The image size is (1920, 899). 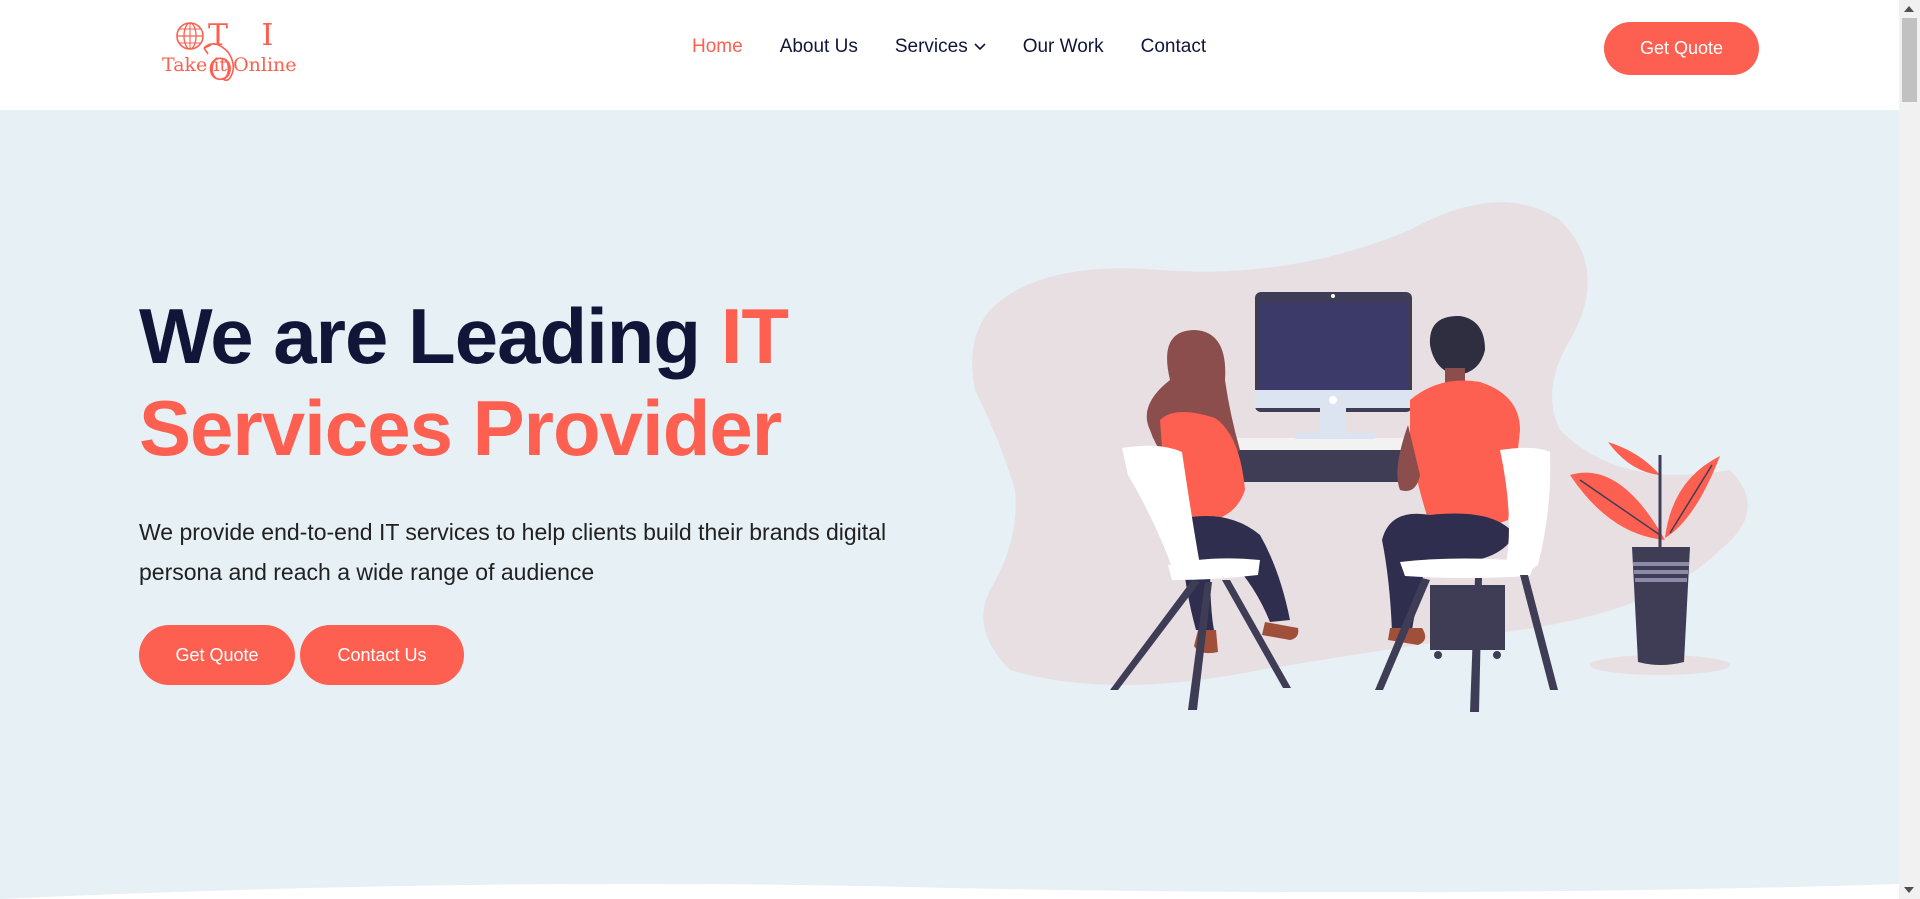 What do you see at coordinates (819, 47) in the screenshot?
I see `nav-about-us: About Us` at bounding box center [819, 47].